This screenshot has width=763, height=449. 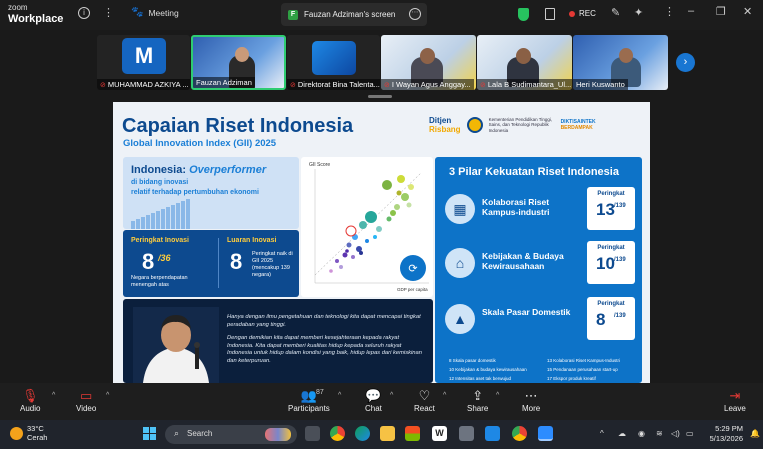 I want to click on react-options-chevron-icon: ^, so click(x=444, y=395).